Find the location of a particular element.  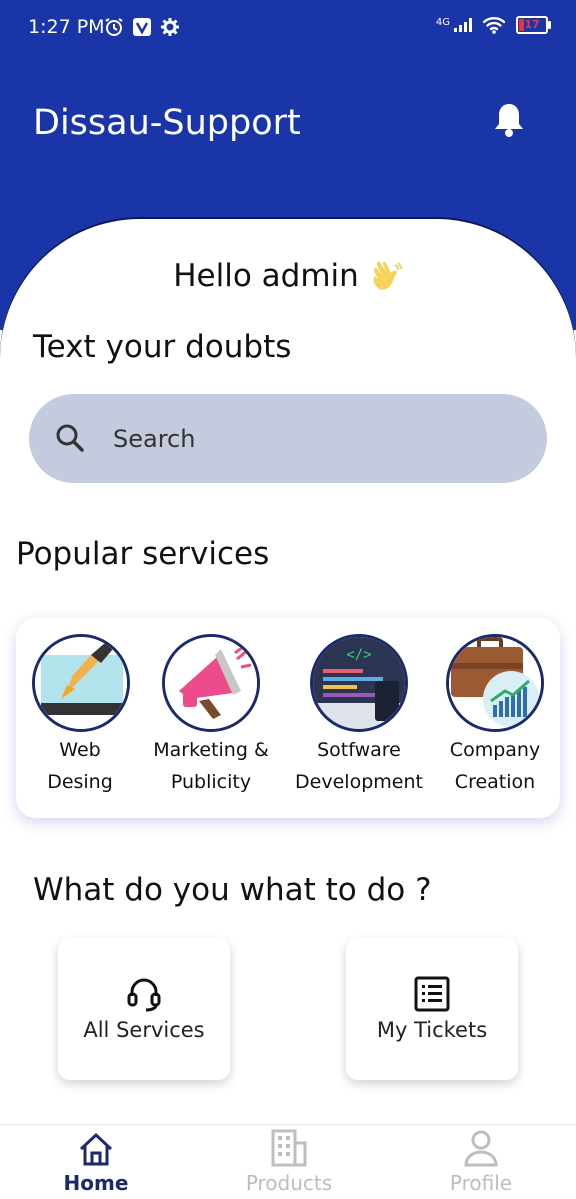

nav-profile-label: Profile is located at coordinates (481, 1183).